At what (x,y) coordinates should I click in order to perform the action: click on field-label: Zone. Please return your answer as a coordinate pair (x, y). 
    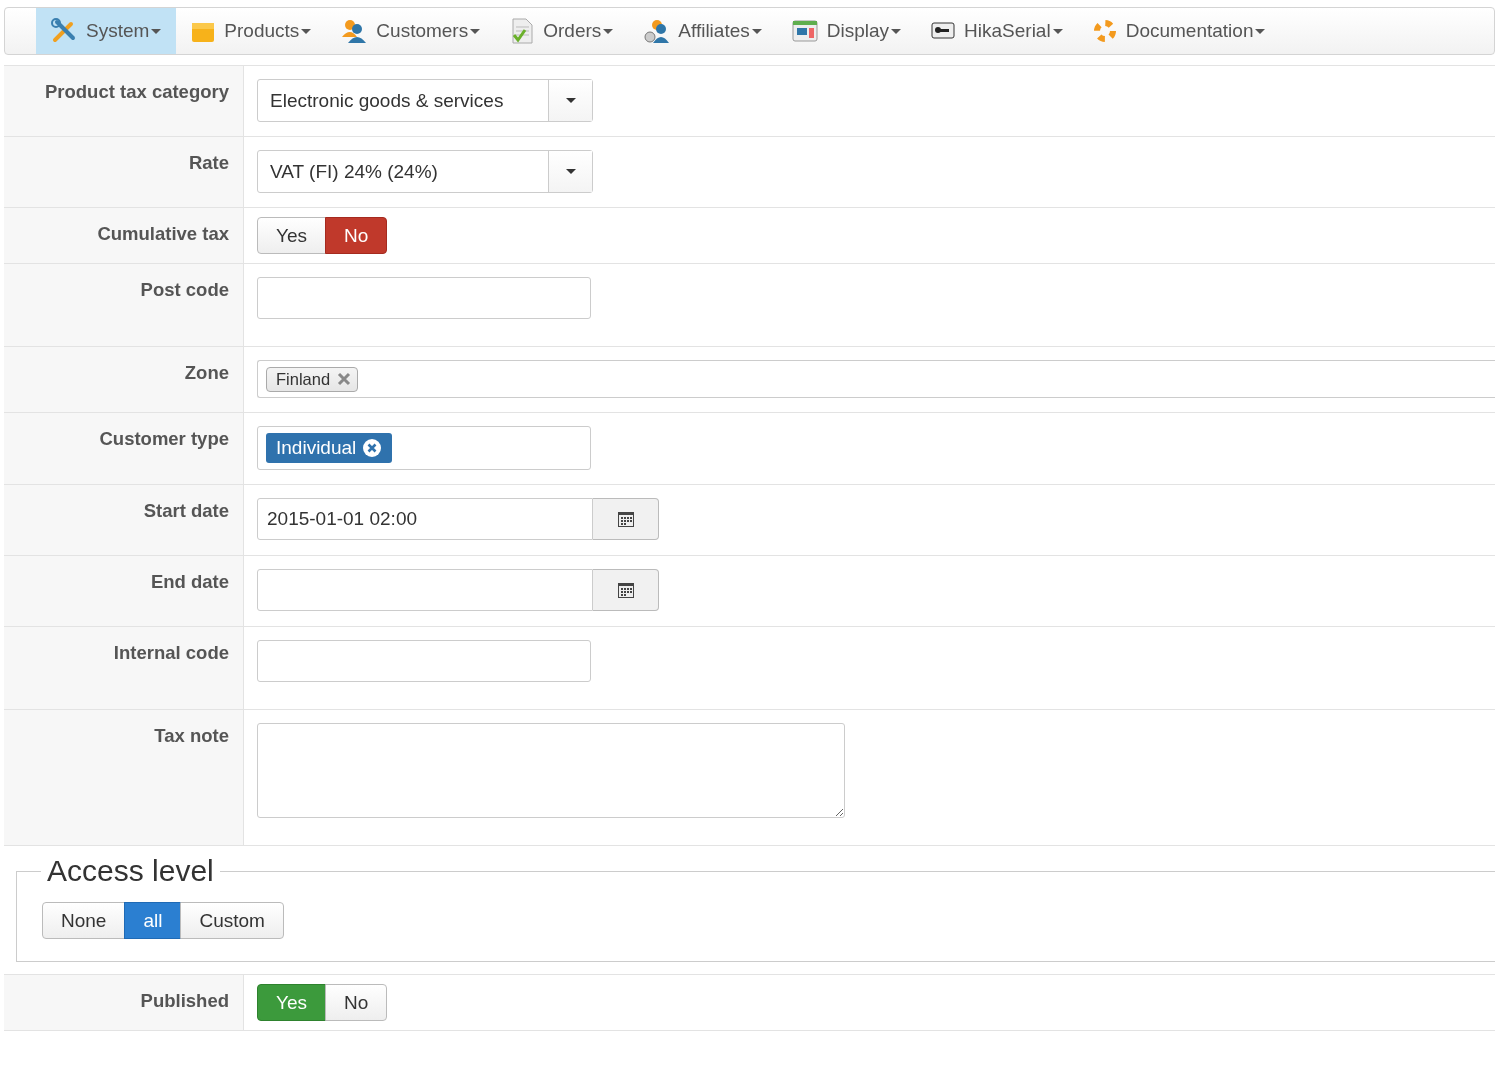
    Looking at the image, I should click on (206, 372).